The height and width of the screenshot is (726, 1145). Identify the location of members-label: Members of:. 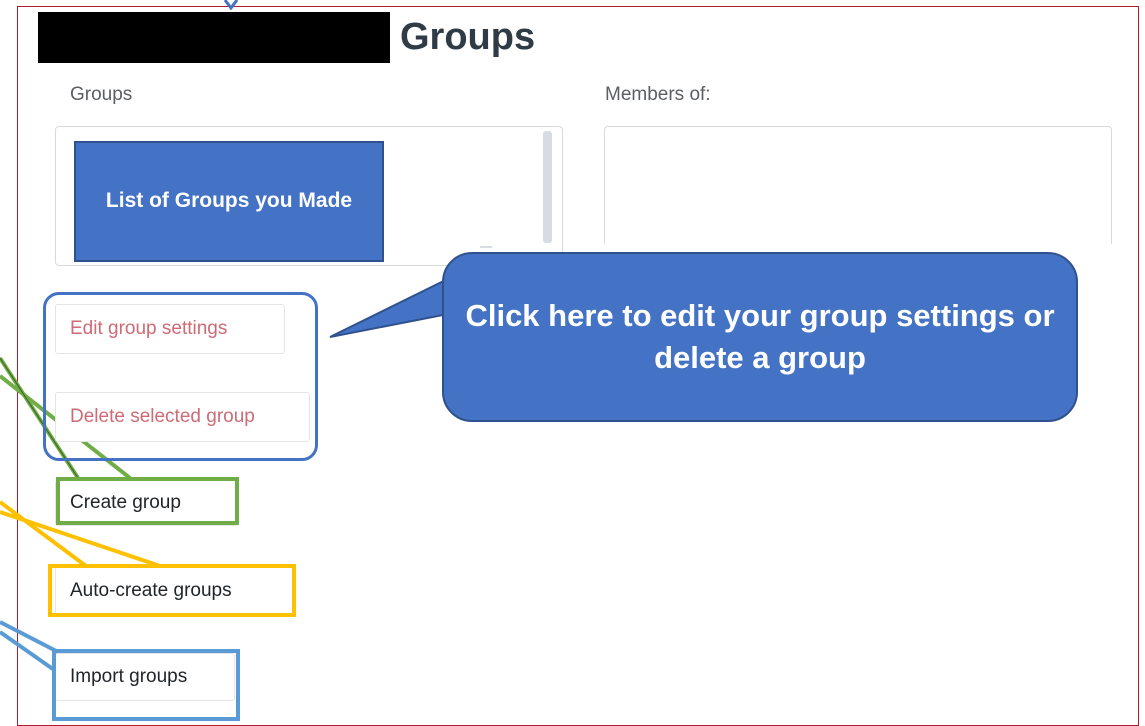
(658, 94).